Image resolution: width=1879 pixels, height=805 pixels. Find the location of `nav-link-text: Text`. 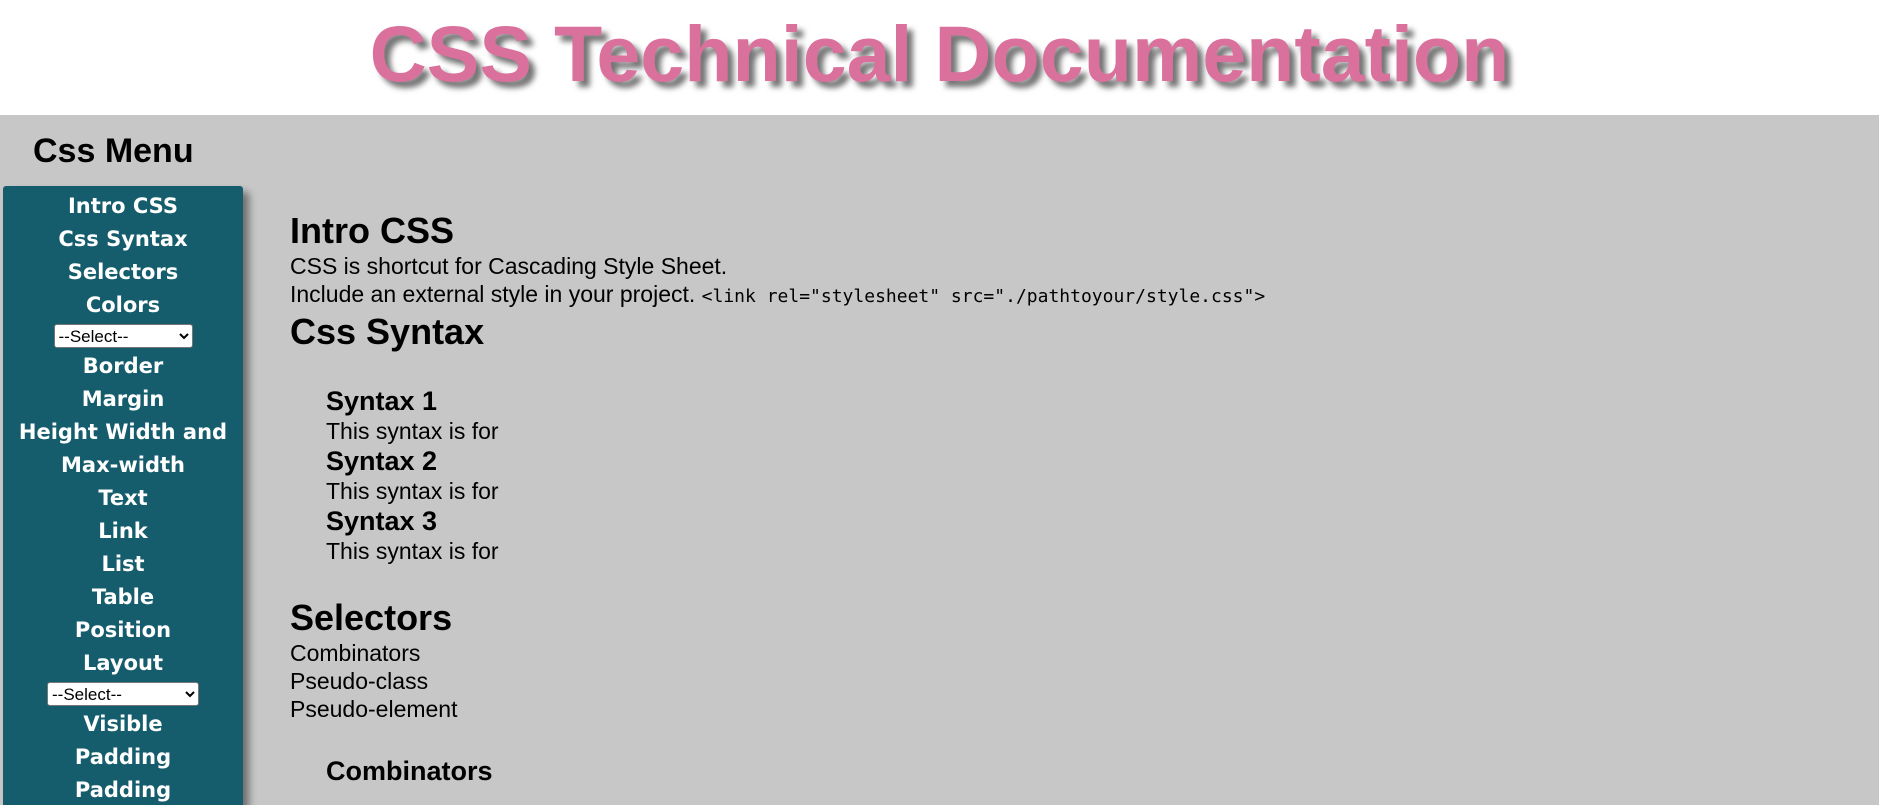

nav-link-text: Text is located at coordinates (123, 498).